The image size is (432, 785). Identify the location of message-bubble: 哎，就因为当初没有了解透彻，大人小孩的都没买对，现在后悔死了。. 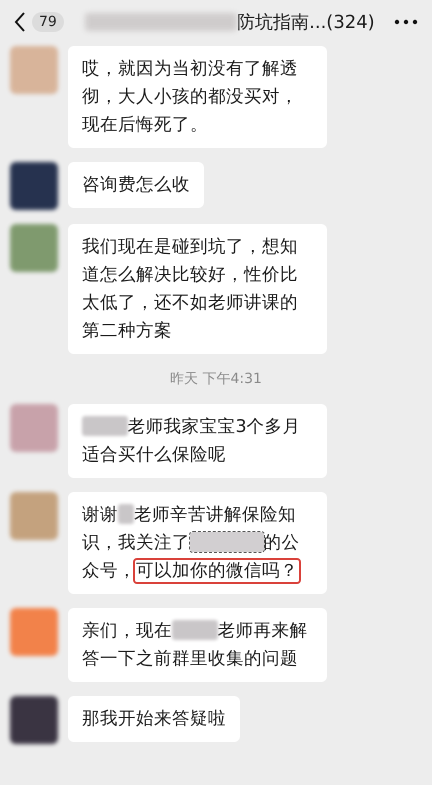
(197, 97).